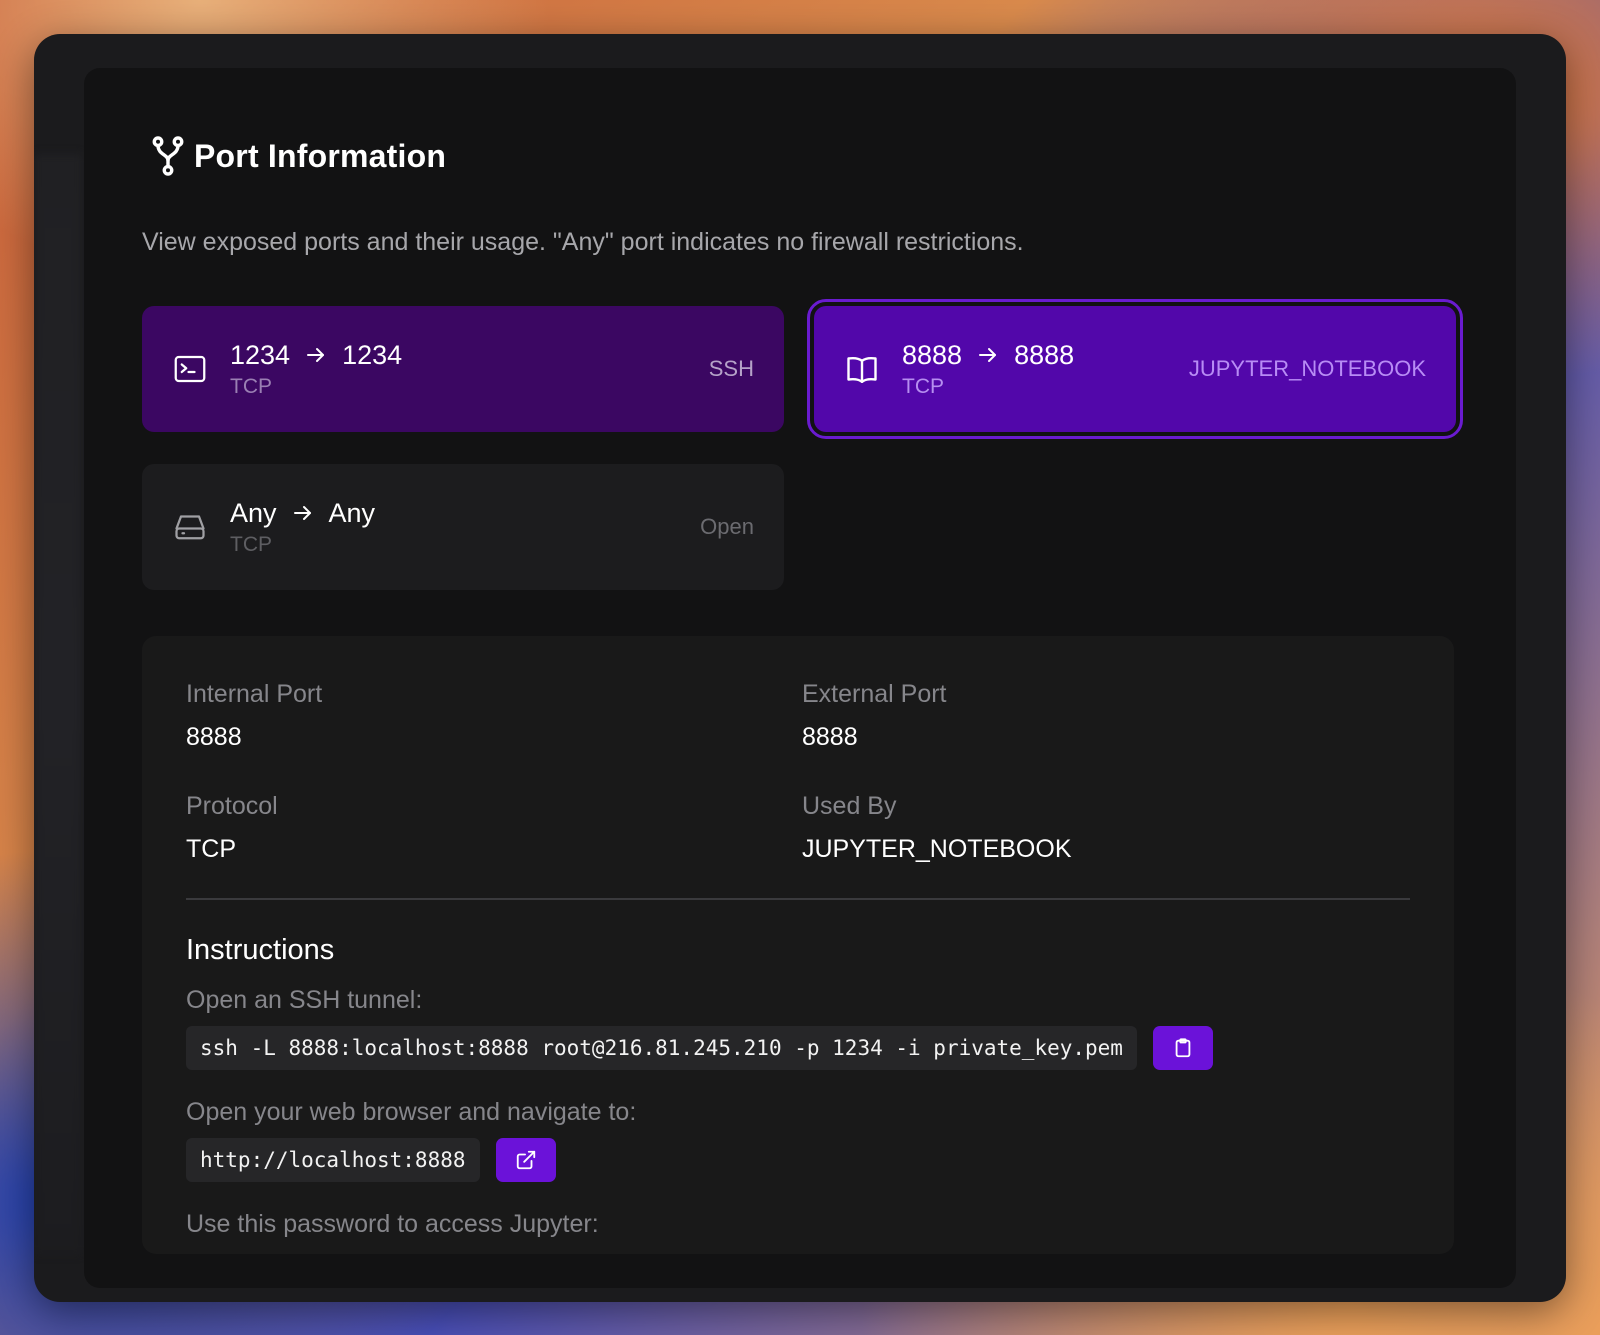 This screenshot has height=1335, width=1600. I want to click on port-card-main: 8888 8888 TCP, so click(988, 369).